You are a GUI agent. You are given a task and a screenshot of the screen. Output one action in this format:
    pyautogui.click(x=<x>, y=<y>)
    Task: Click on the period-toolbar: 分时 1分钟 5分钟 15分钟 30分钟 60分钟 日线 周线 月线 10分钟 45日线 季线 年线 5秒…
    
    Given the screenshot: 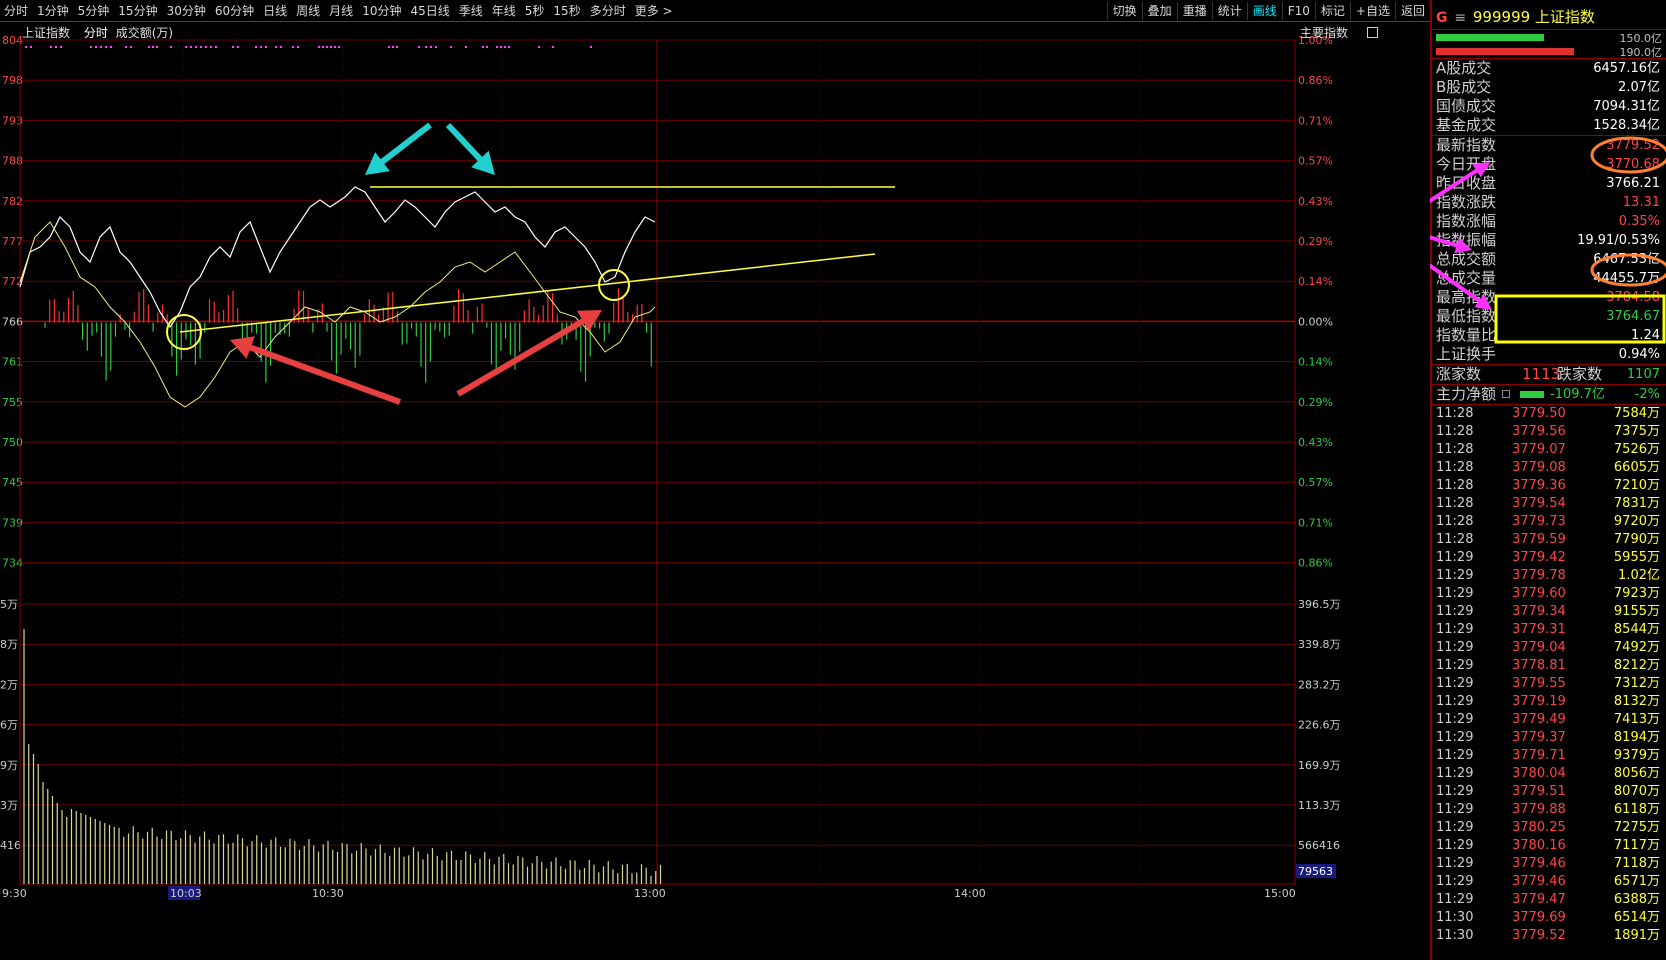 What is the action you would take?
    pyautogui.click(x=715, y=11)
    